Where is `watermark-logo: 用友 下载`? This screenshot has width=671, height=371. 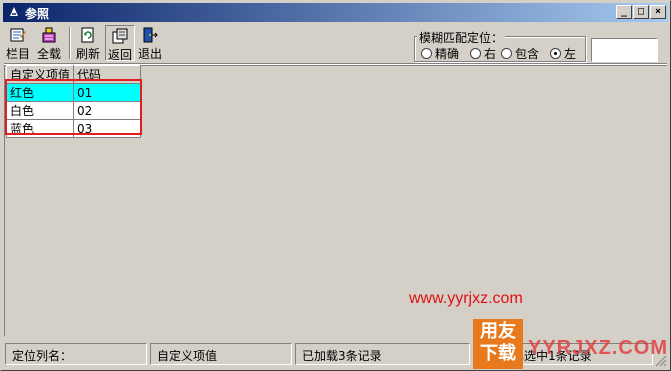
watermark-logo: 用友 下载 is located at coordinates (498, 344).